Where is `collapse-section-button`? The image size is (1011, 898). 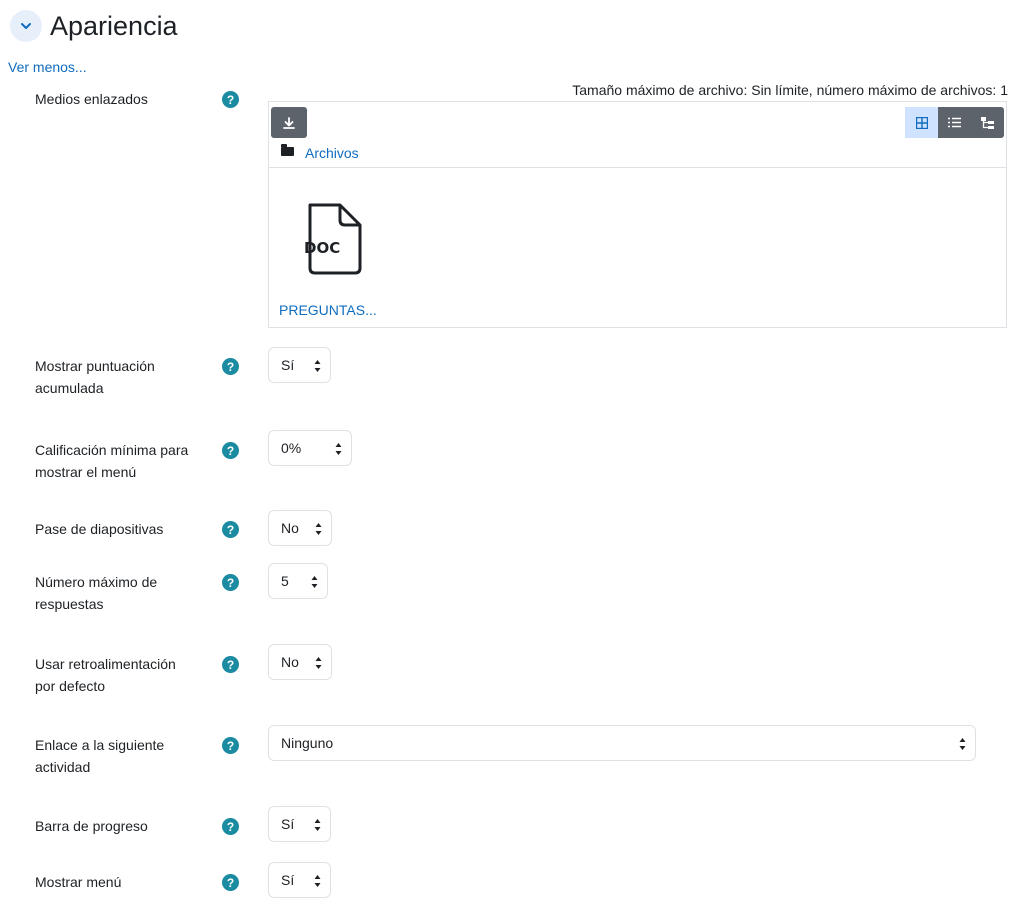 collapse-section-button is located at coordinates (26, 26).